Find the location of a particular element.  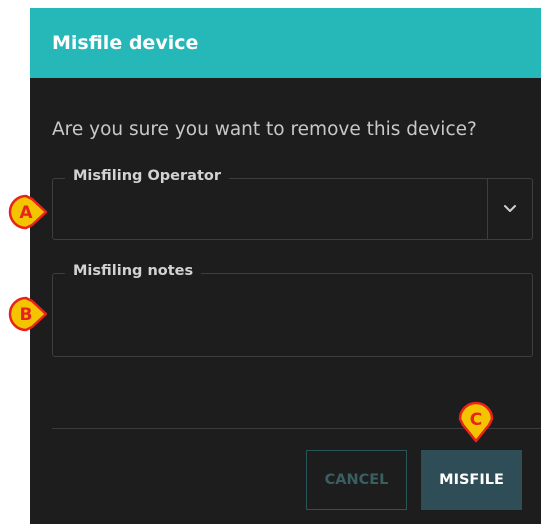

callout-pointer-down-icon: C is located at coordinates (476, 422).